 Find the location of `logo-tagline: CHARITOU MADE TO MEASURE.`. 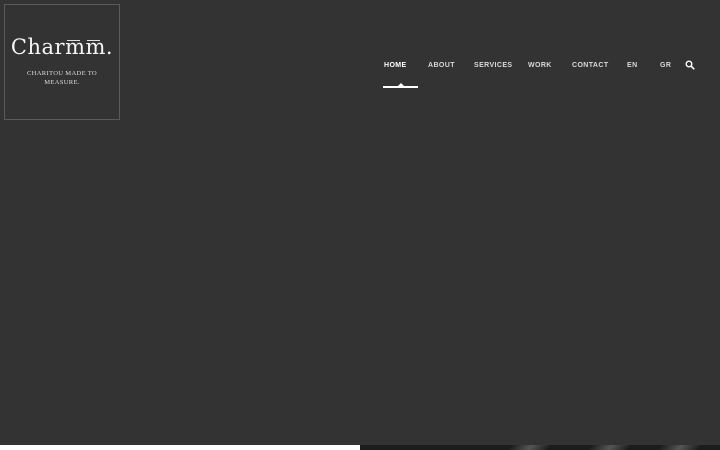

logo-tagline: CHARITOU MADE TO MEASURE. is located at coordinates (61, 78).